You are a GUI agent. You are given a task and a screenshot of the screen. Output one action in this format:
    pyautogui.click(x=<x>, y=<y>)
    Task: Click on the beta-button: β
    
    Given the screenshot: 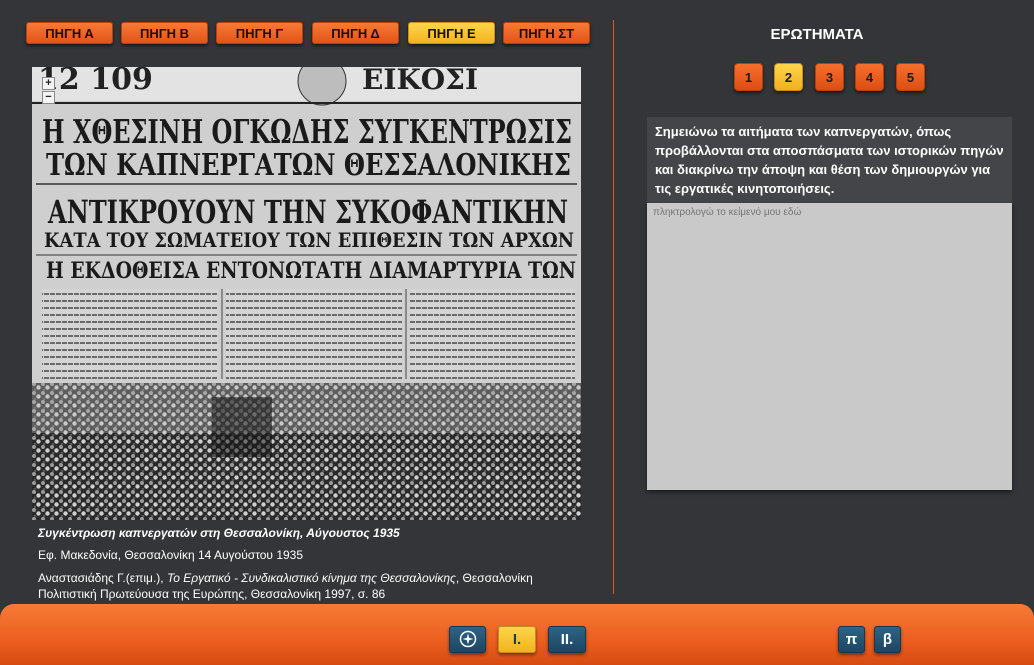 What is the action you would take?
    pyautogui.click(x=887, y=639)
    